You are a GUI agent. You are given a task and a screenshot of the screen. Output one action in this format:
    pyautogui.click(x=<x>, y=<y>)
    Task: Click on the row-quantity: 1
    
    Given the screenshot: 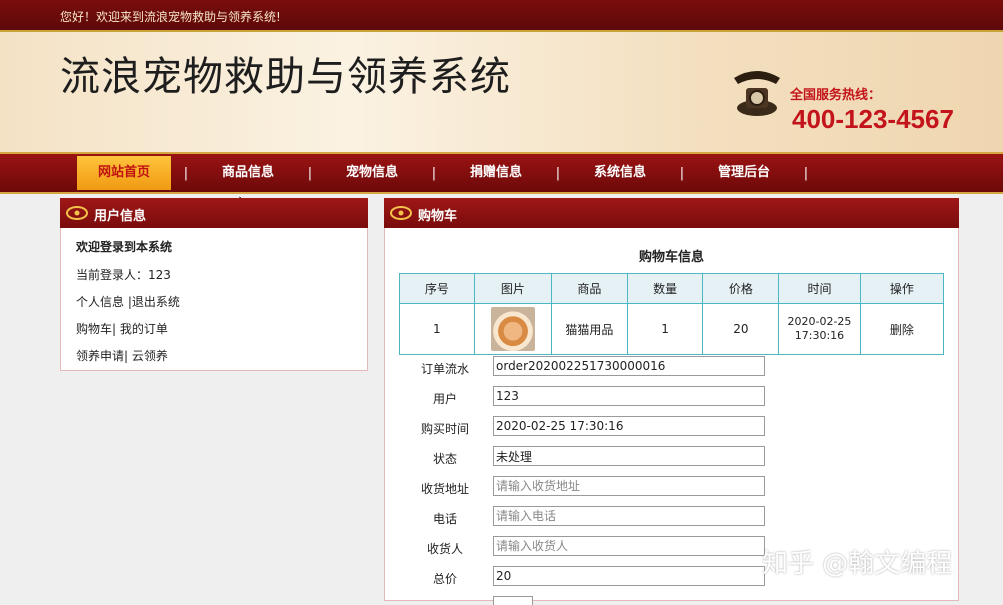 What is the action you would take?
    pyautogui.click(x=665, y=329)
    